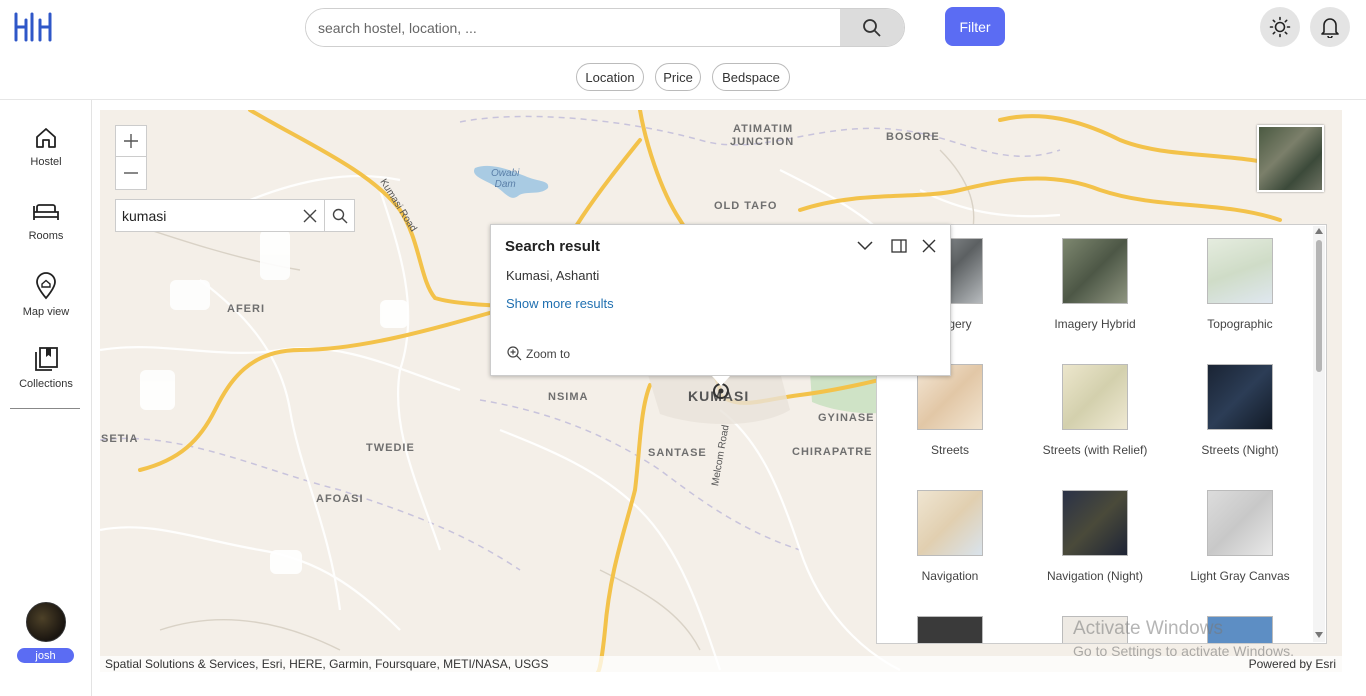 Image resolution: width=1366 pixels, height=696 pixels. What do you see at coordinates (45, 408) in the screenshot?
I see `sidebar-divider` at bounding box center [45, 408].